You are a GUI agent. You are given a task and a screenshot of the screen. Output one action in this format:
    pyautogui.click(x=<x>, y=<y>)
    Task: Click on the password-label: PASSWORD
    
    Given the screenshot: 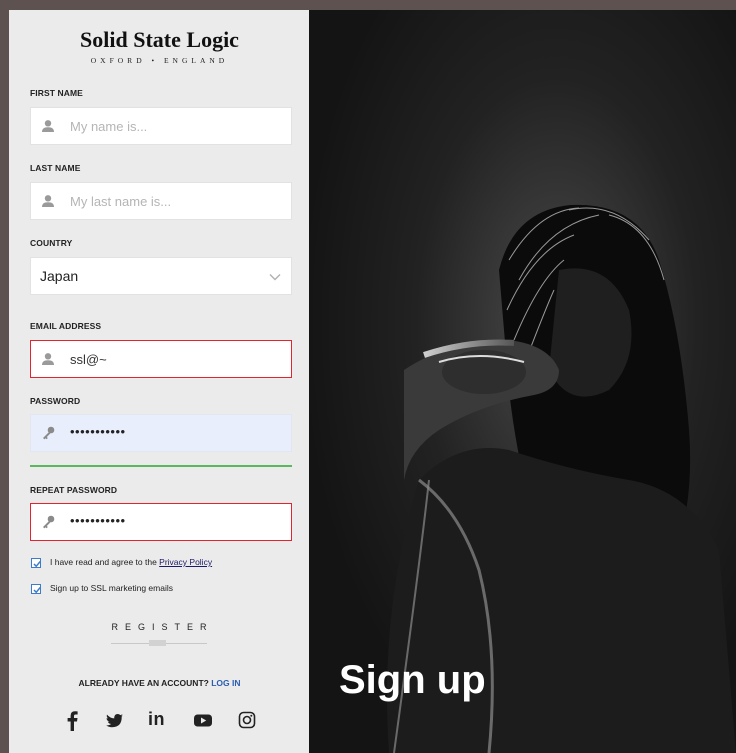 What is the action you would take?
    pyautogui.click(x=55, y=401)
    